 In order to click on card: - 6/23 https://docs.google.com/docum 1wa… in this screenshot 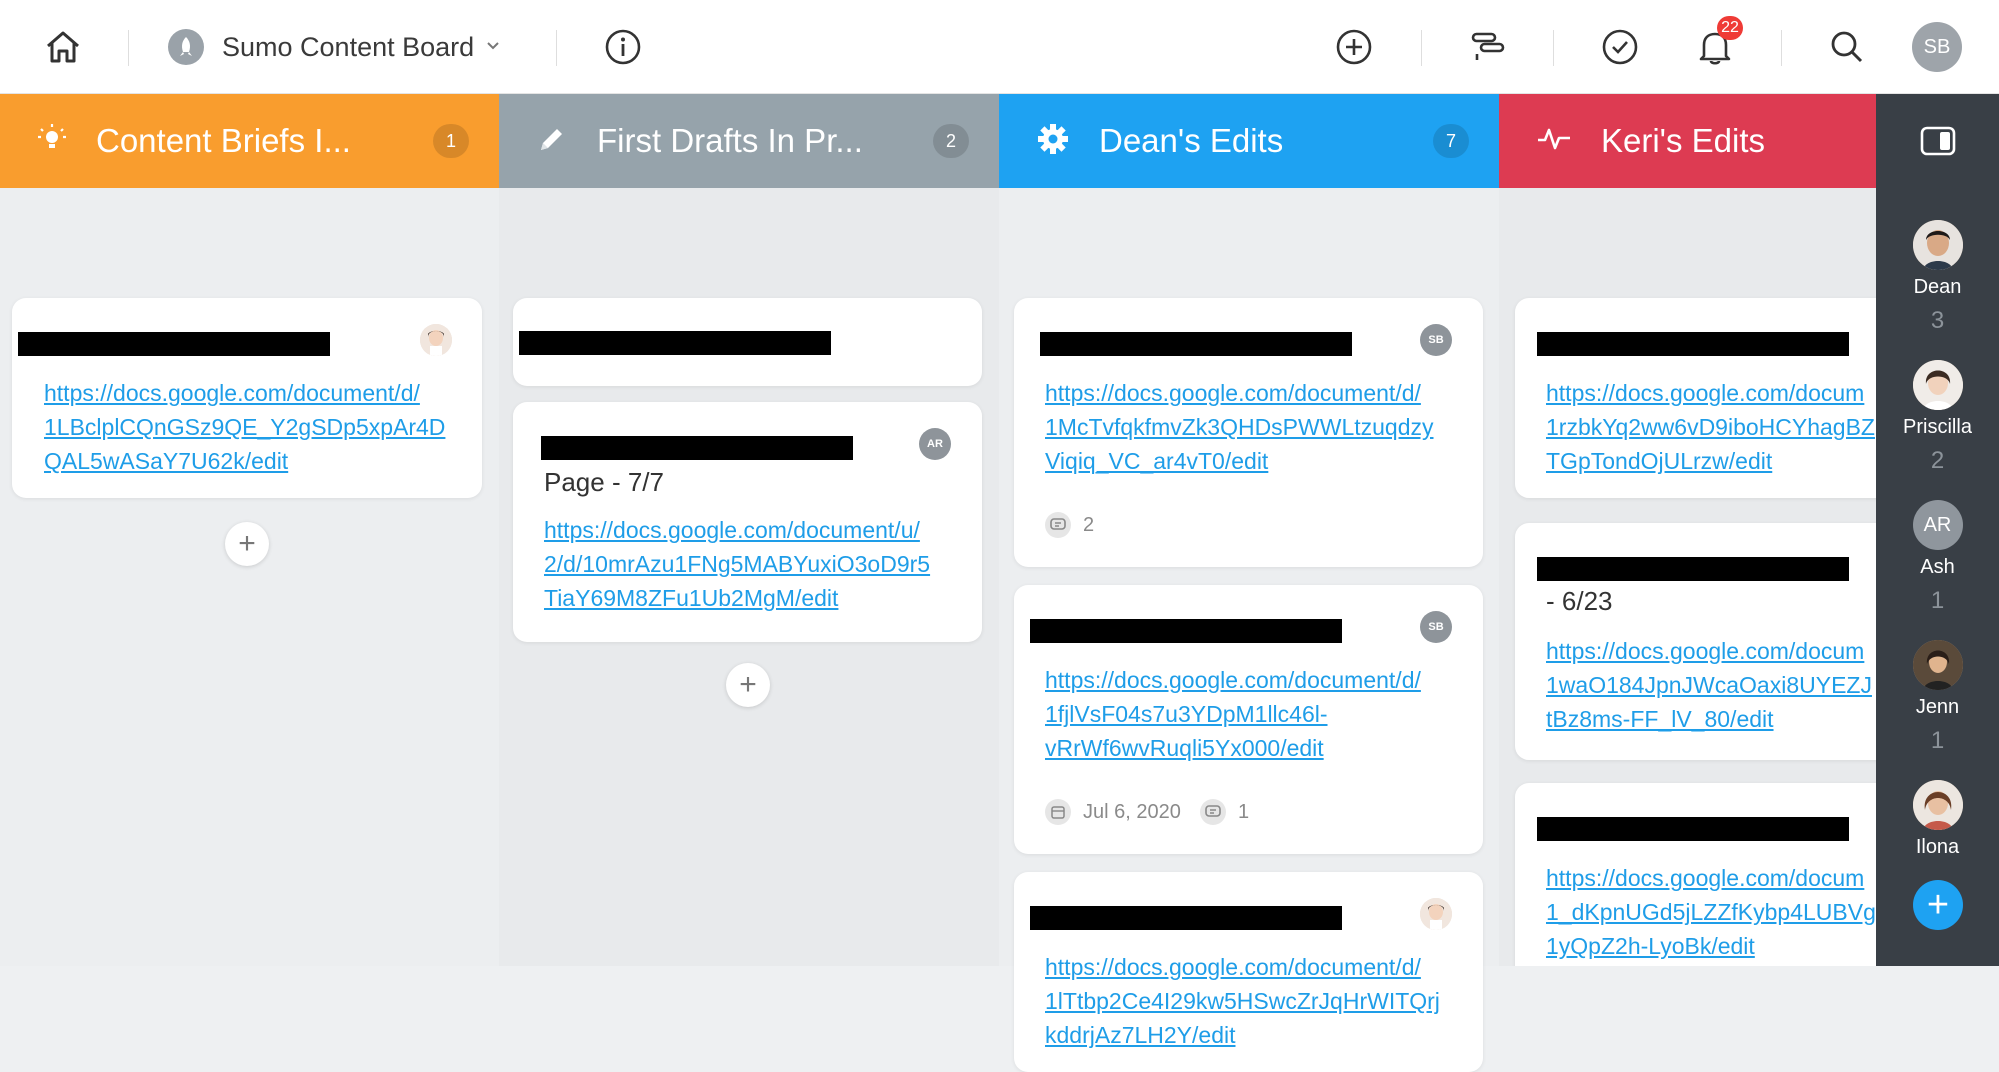, I will do `click(1695, 641)`.